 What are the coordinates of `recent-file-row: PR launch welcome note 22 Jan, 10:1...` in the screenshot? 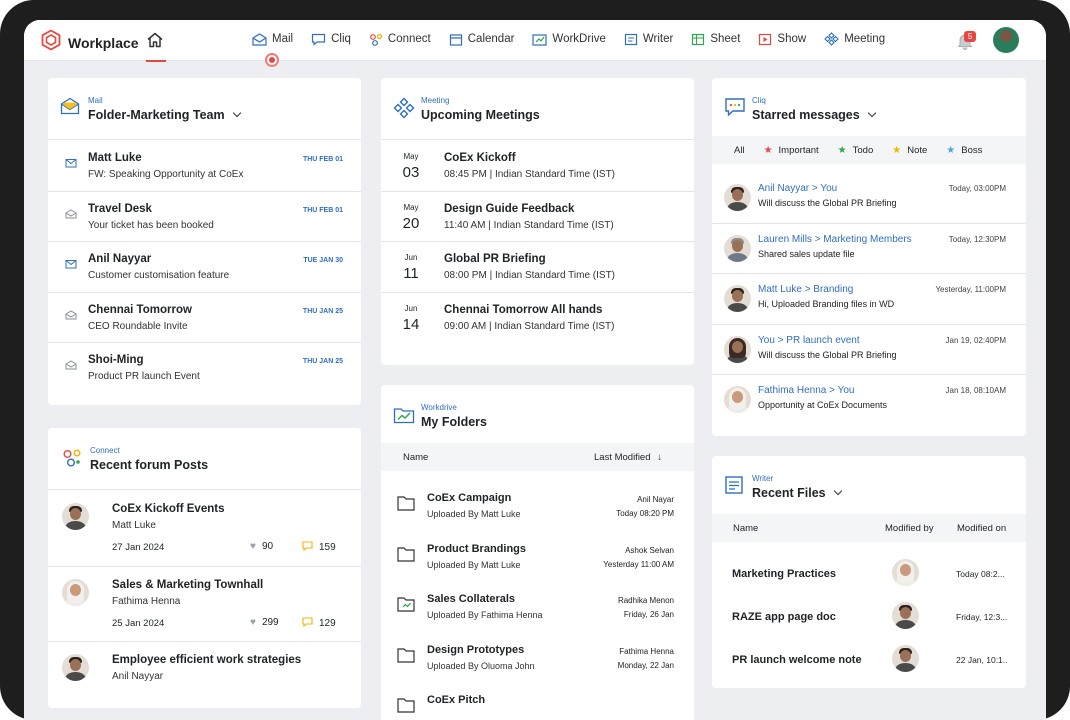 It's located at (869, 657).